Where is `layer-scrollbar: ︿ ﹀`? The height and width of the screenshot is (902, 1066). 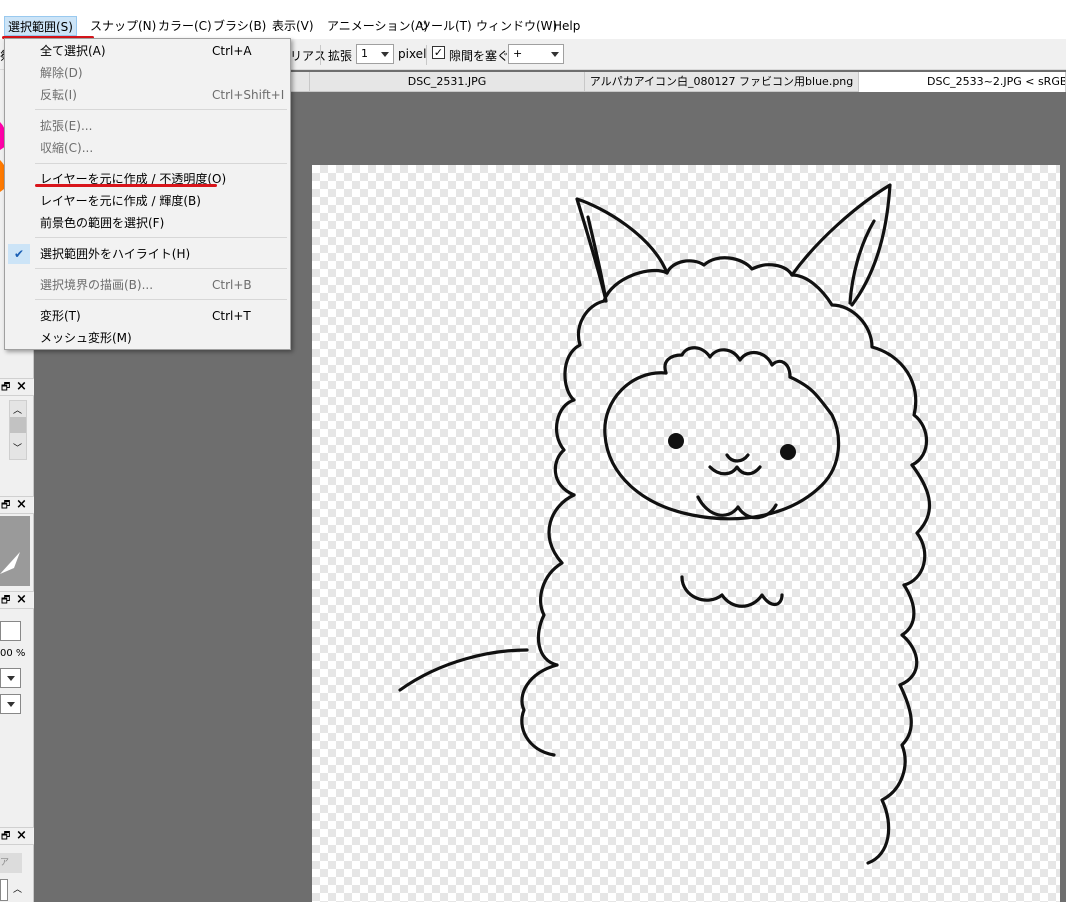 layer-scrollbar: ︿ ﹀ is located at coordinates (18, 430).